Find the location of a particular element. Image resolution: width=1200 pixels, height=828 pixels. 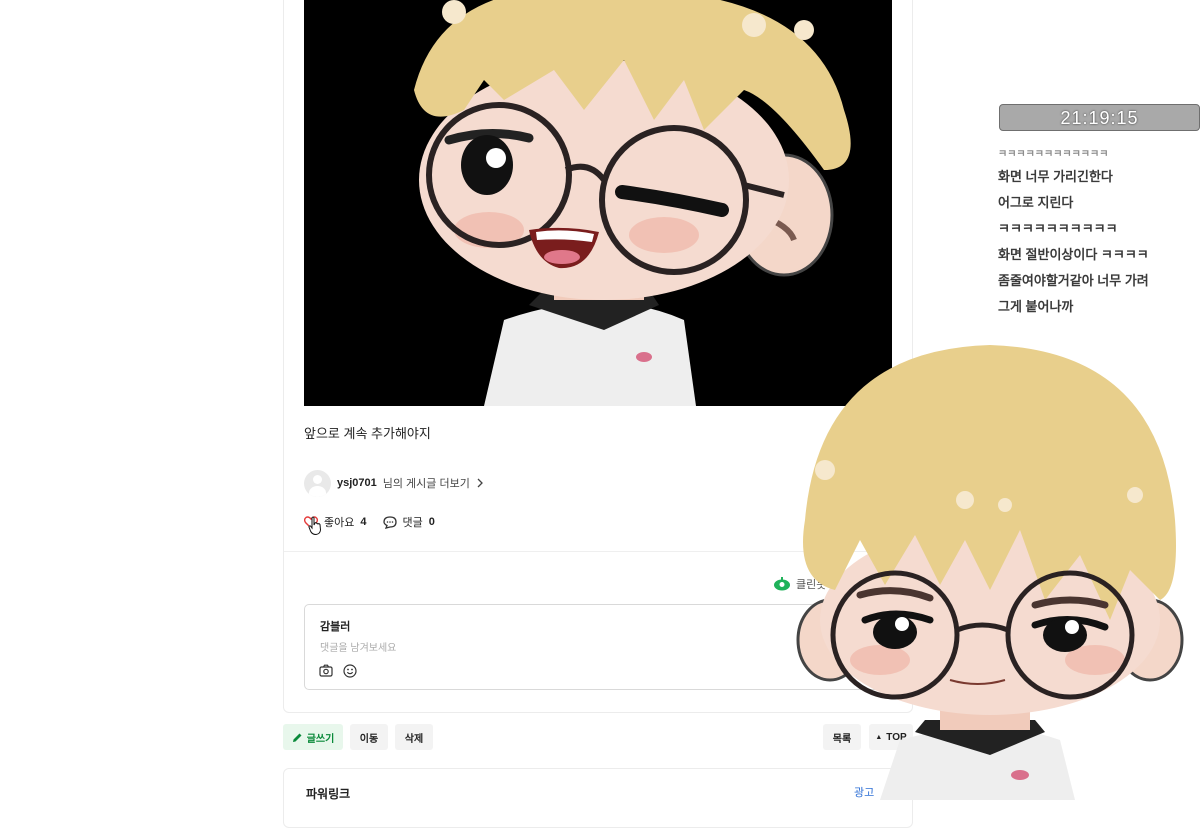

delete-label: 삭제 is located at coordinates (414, 739).